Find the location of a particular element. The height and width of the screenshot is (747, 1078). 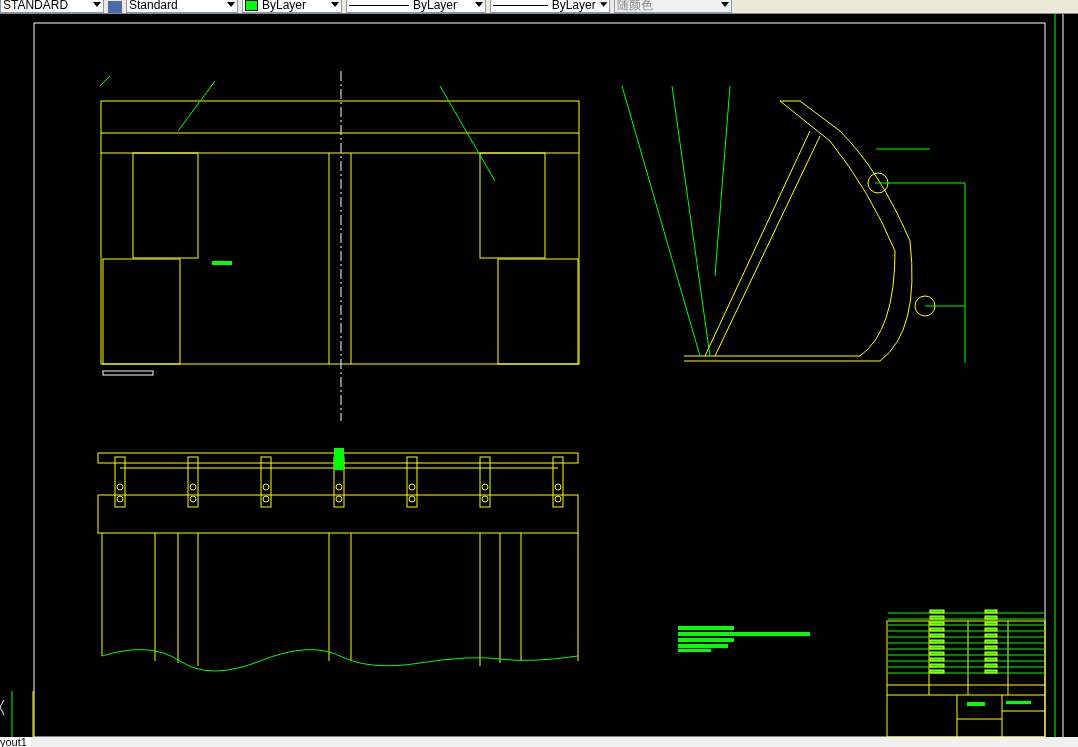

color-swatch-icon is located at coordinates (251, 5).